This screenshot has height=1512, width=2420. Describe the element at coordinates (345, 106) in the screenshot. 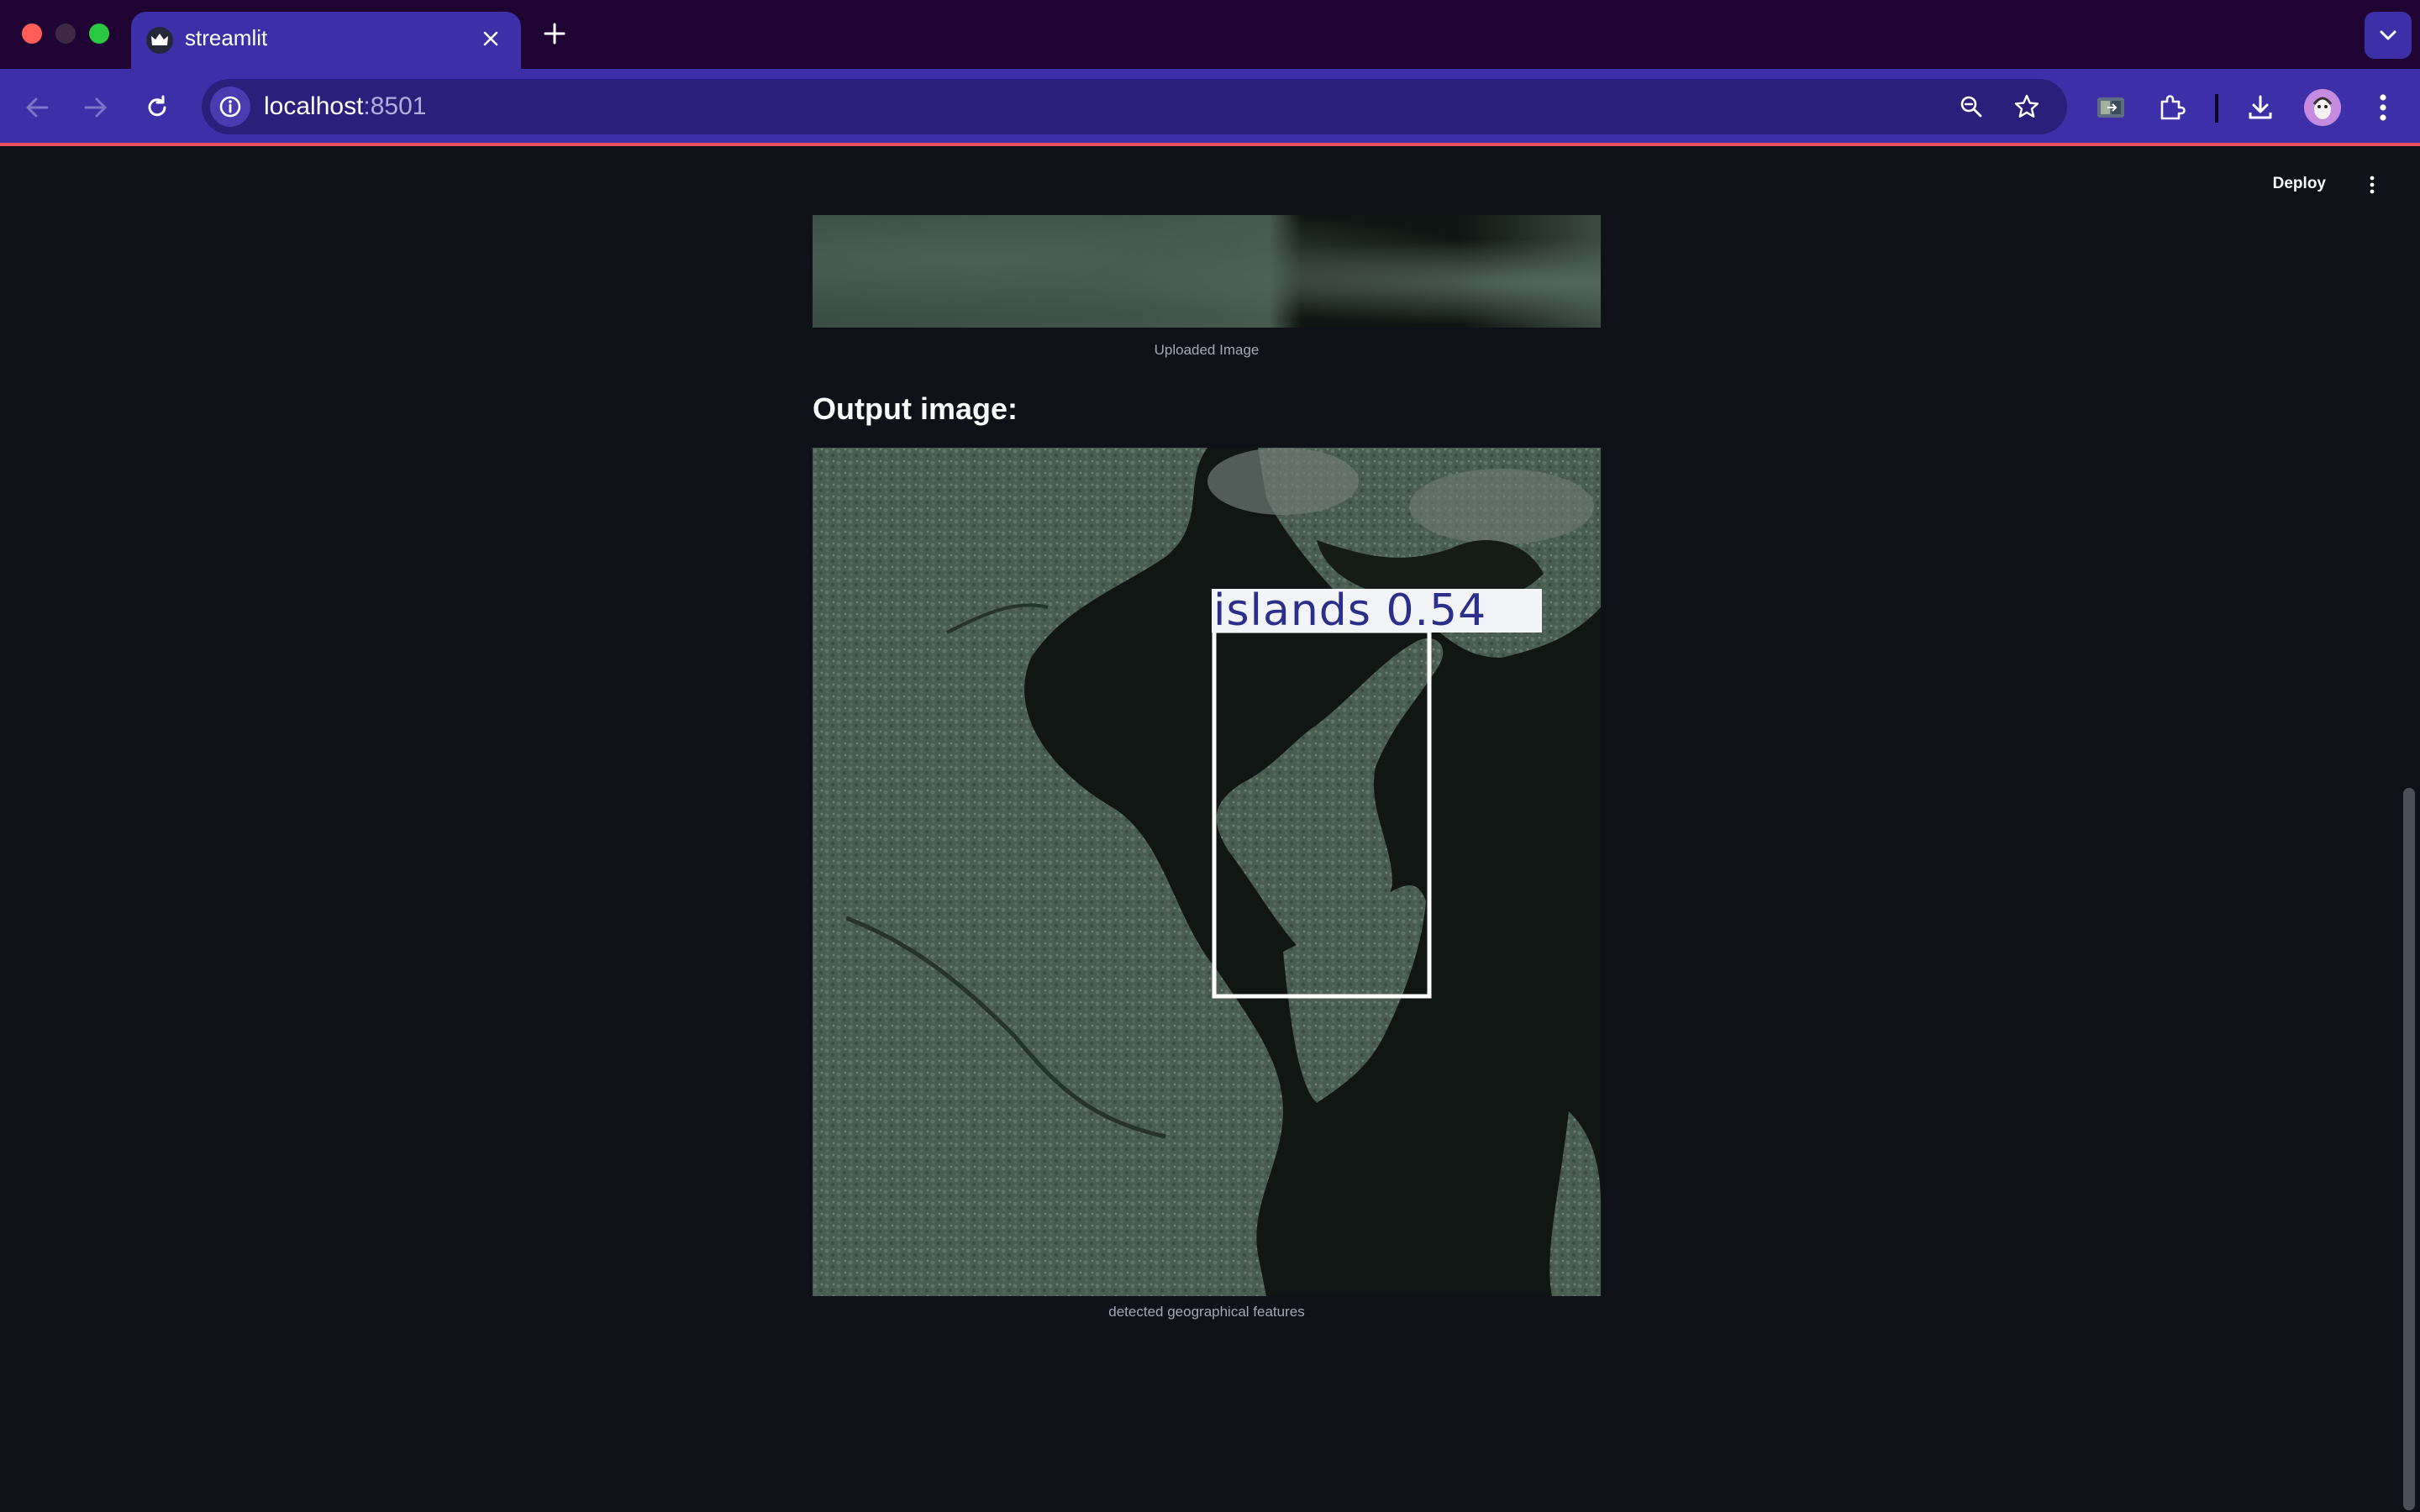

I see `url-text: localhost:8501` at that location.